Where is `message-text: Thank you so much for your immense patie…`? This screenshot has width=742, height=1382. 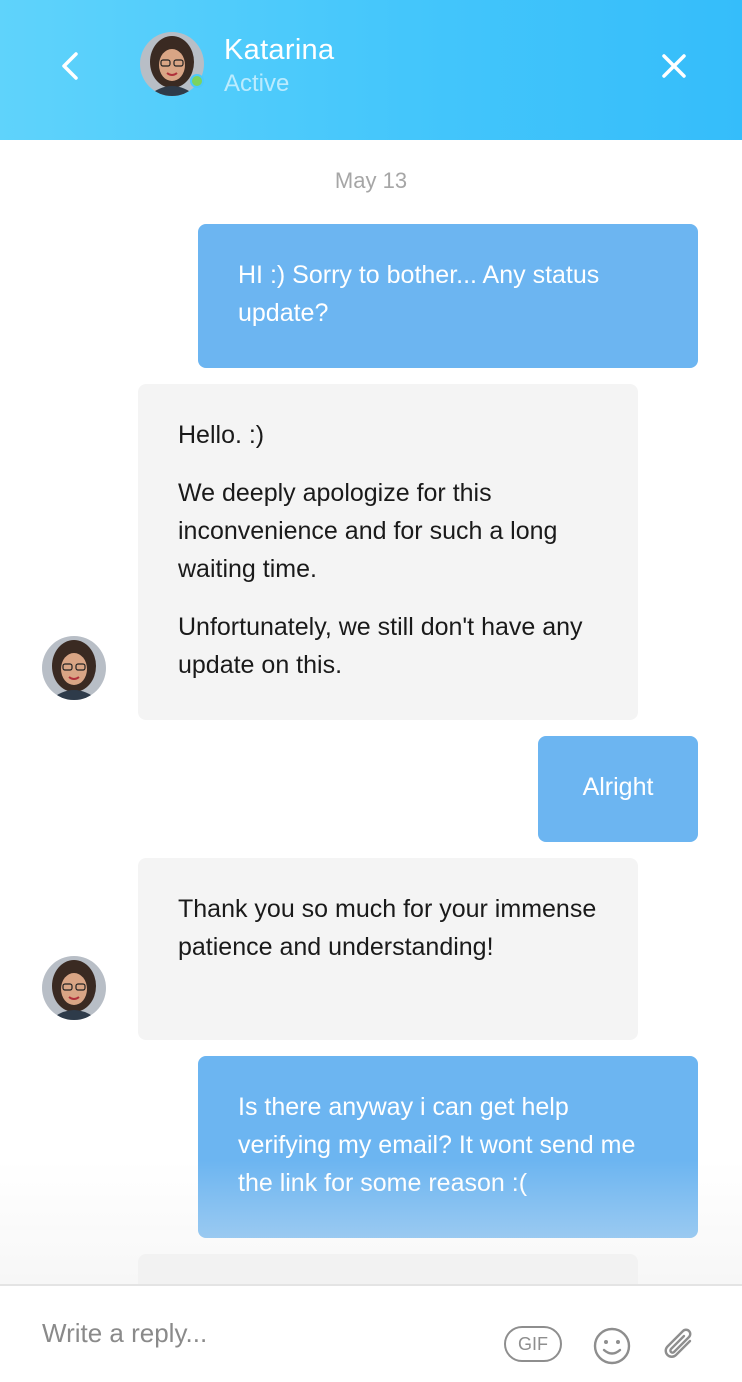 message-text: Thank you so much for your immense patie… is located at coordinates (387, 928).